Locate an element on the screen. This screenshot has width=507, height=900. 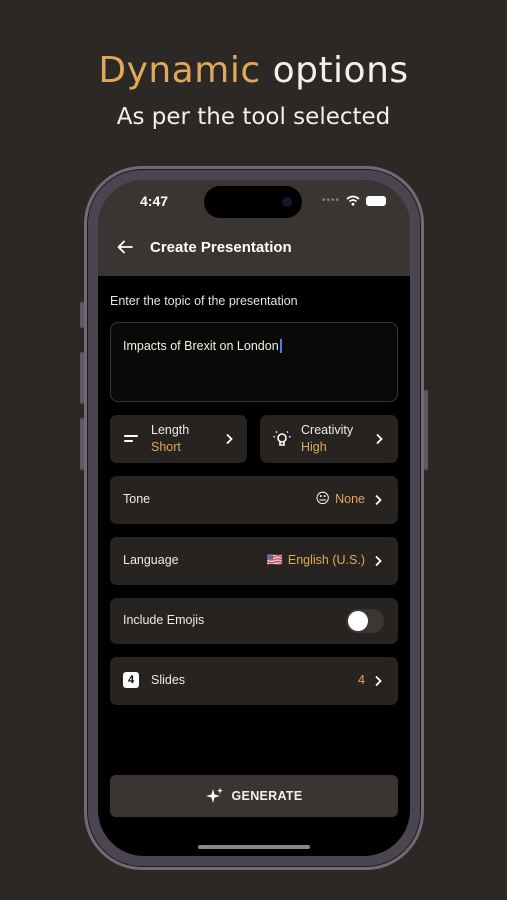
sparkles-icon is located at coordinates (214, 795).